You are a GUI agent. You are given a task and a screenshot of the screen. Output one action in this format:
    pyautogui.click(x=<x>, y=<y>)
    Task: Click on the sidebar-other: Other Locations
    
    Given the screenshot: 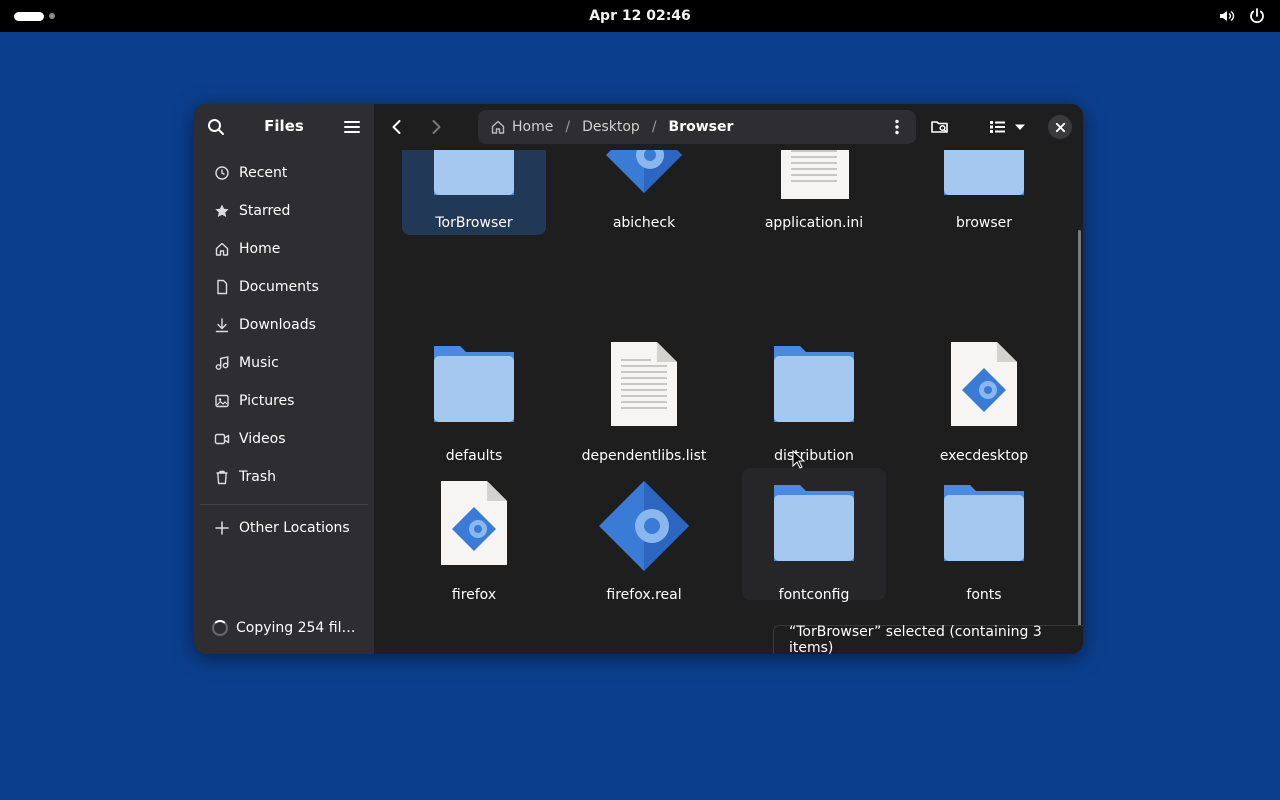 What is the action you would take?
    pyautogui.click(x=284, y=528)
    